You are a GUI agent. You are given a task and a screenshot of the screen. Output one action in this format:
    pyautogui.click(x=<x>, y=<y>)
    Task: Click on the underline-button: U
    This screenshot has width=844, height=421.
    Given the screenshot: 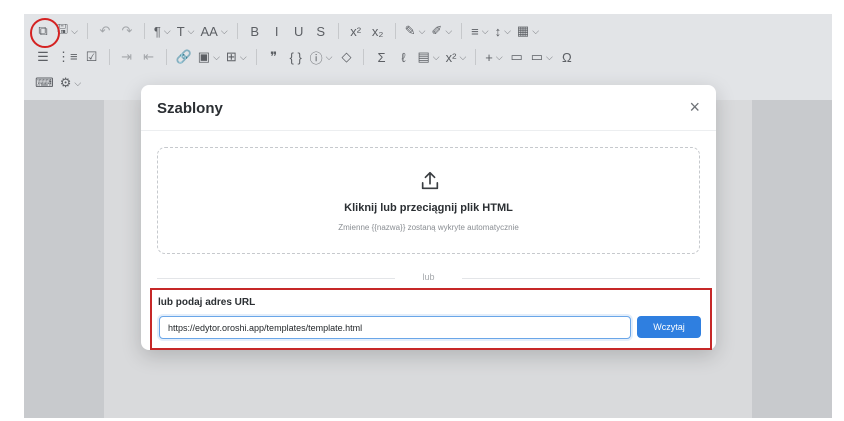 What is the action you would take?
    pyautogui.click(x=299, y=31)
    